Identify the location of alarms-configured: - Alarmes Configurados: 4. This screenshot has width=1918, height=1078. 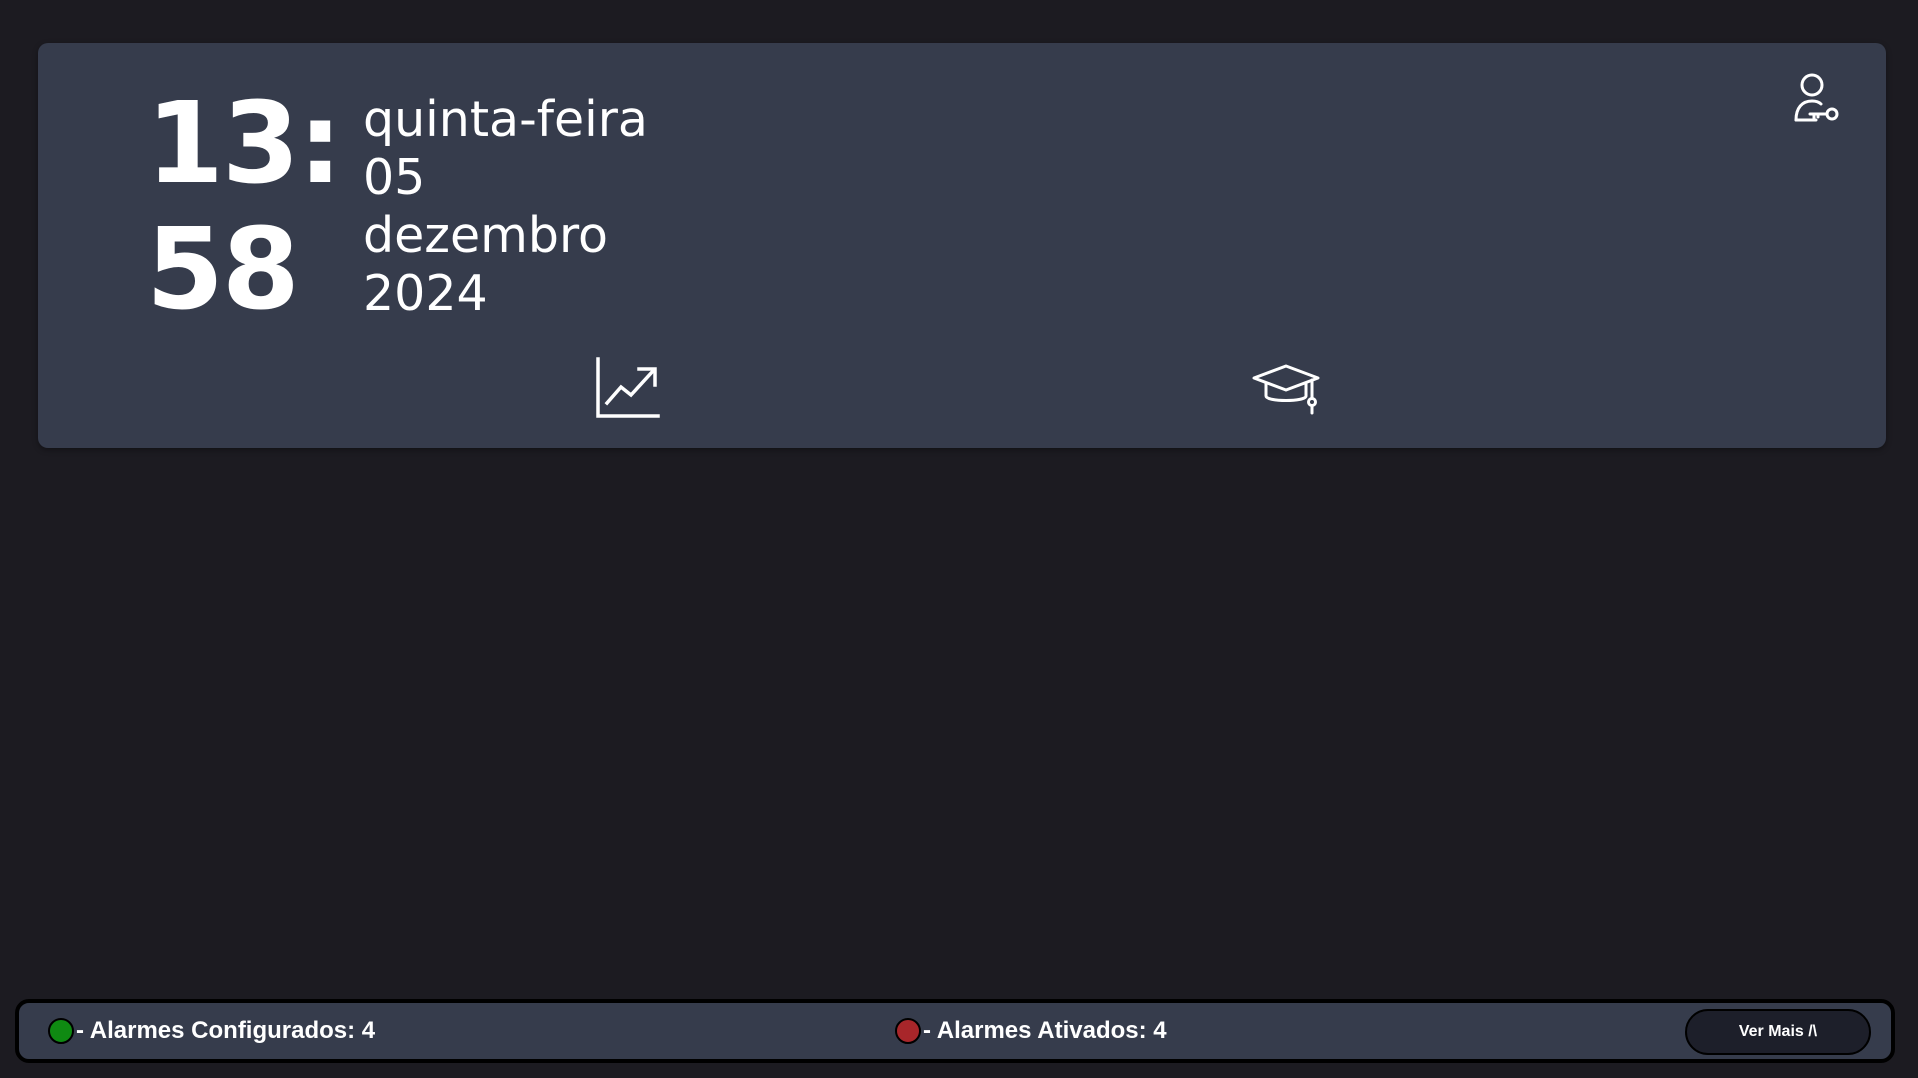
(211, 1031).